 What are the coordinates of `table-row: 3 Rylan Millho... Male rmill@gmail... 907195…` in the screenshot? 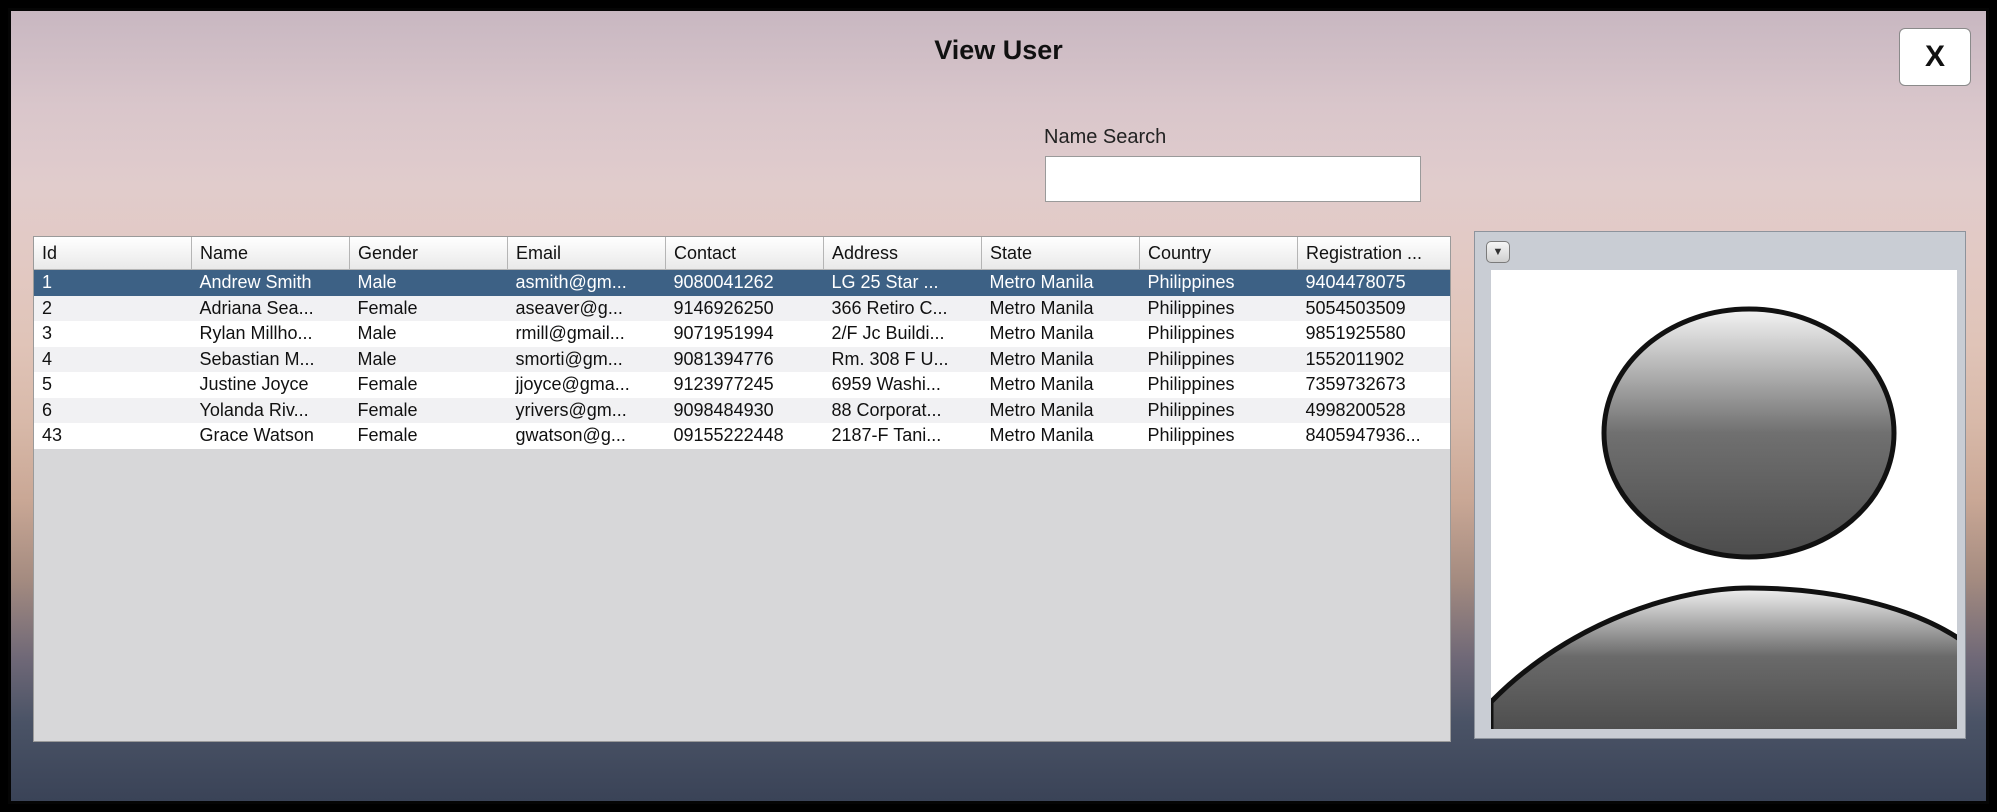 It's located at (742, 334).